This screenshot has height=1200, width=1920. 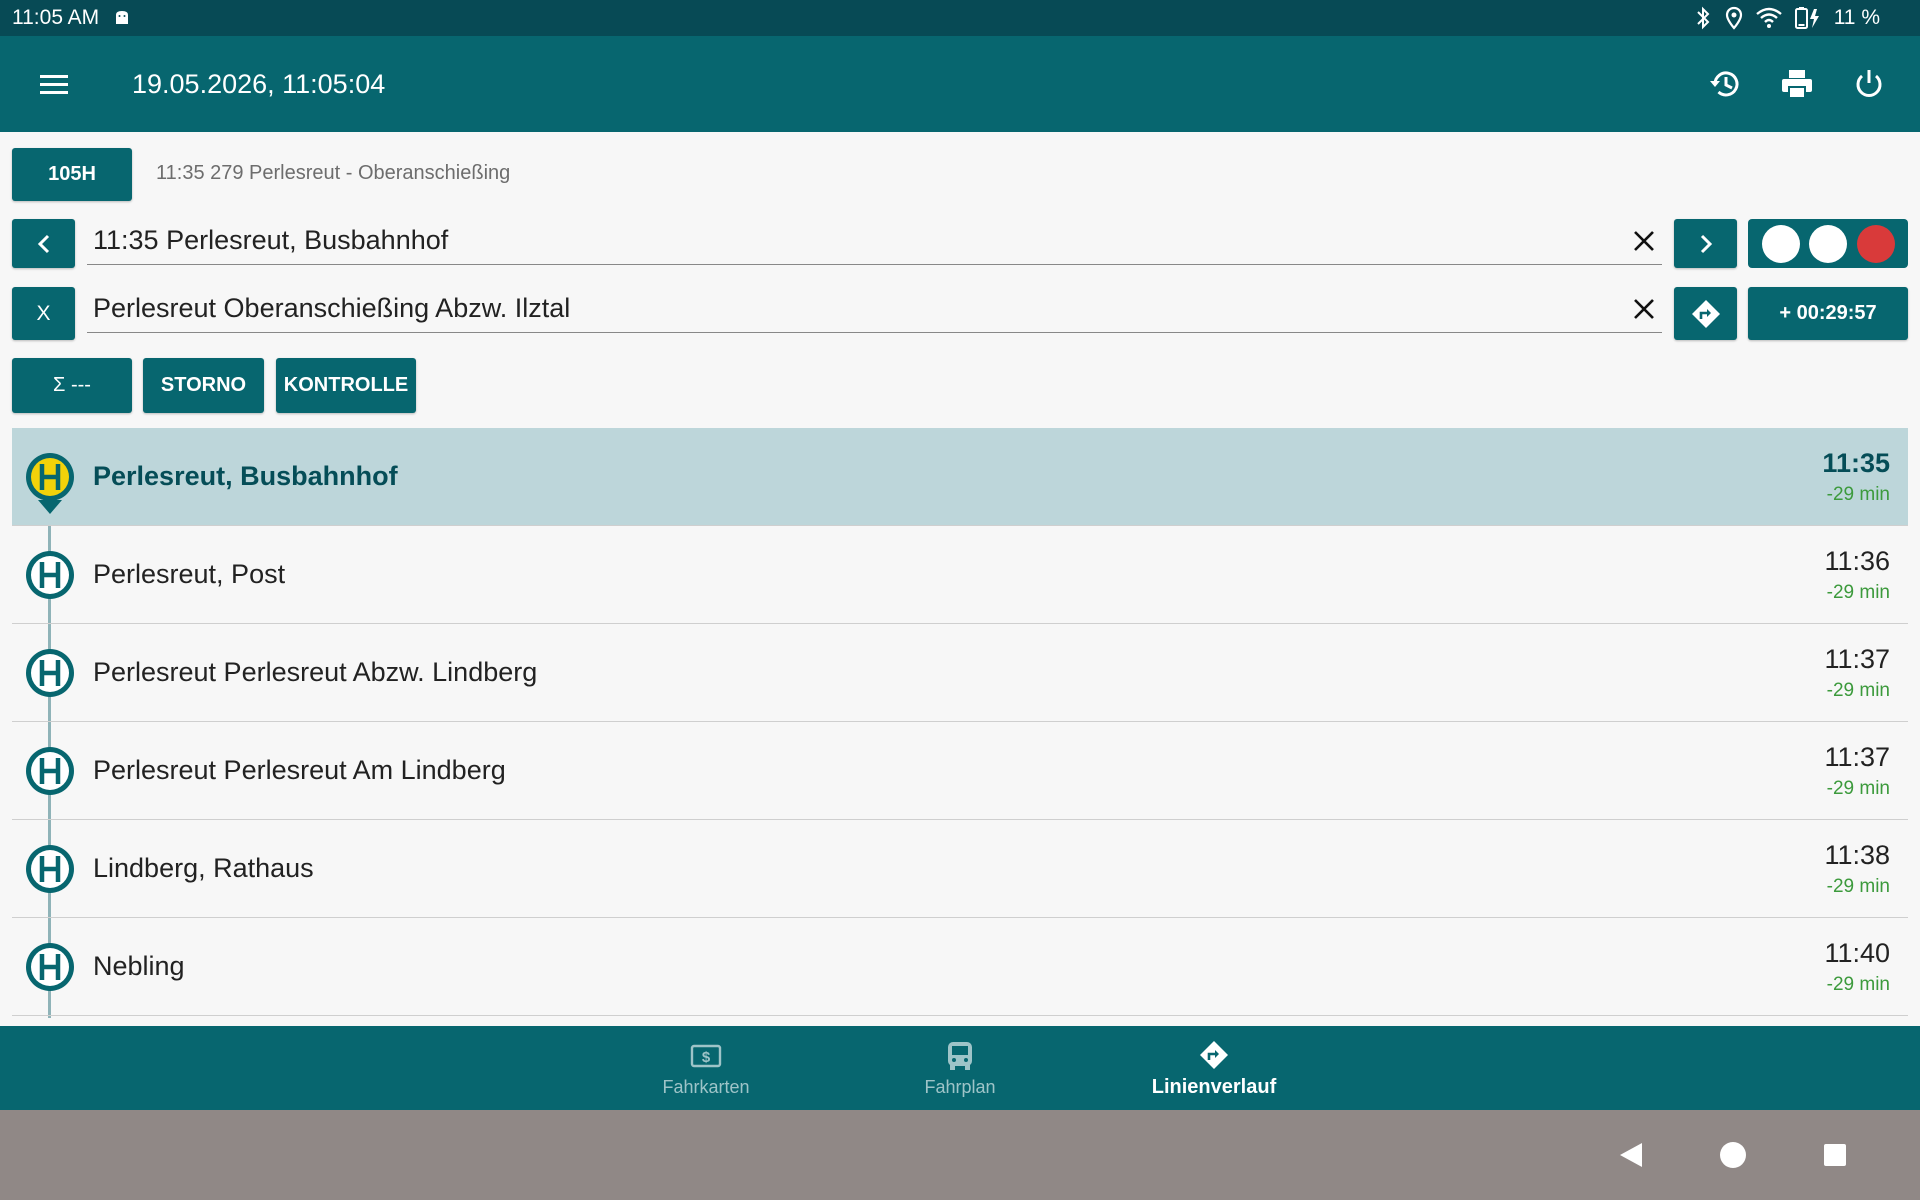 I want to click on stop-name: Nebling, so click(x=139, y=966).